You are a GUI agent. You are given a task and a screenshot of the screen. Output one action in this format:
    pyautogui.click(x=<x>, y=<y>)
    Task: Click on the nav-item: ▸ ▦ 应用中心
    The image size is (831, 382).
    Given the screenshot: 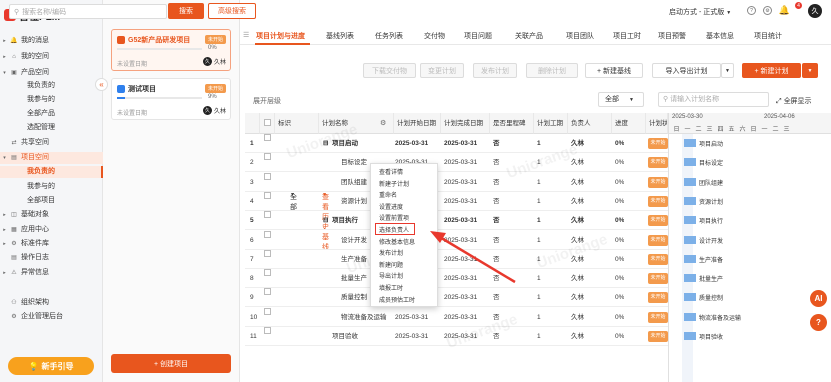 What is the action you would take?
    pyautogui.click(x=51, y=230)
    